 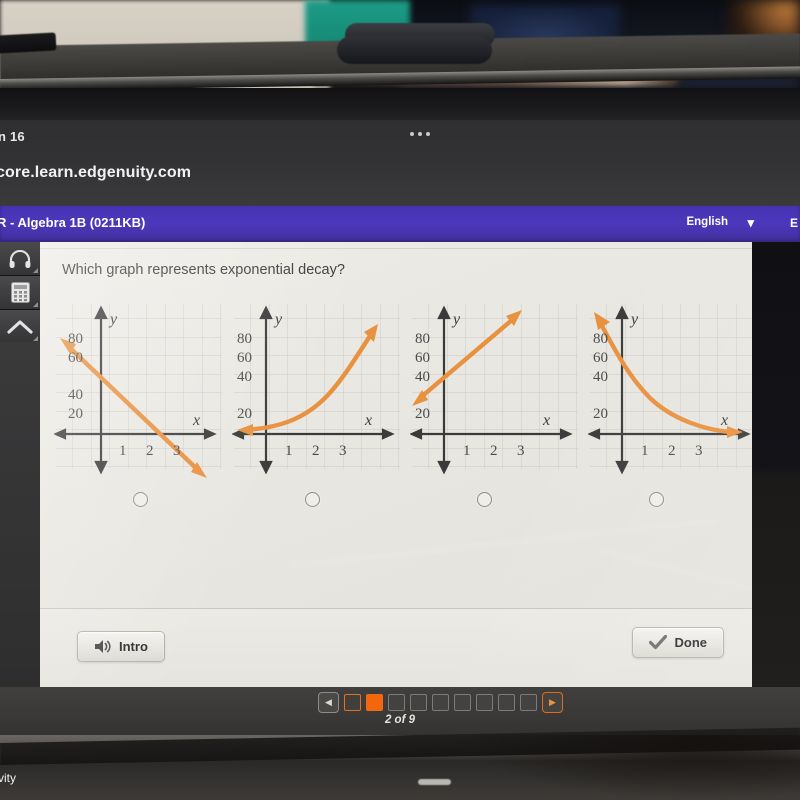 What do you see at coordinates (133, 646) in the screenshot?
I see `intro-button-label: Intro` at bounding box center [133, 646].